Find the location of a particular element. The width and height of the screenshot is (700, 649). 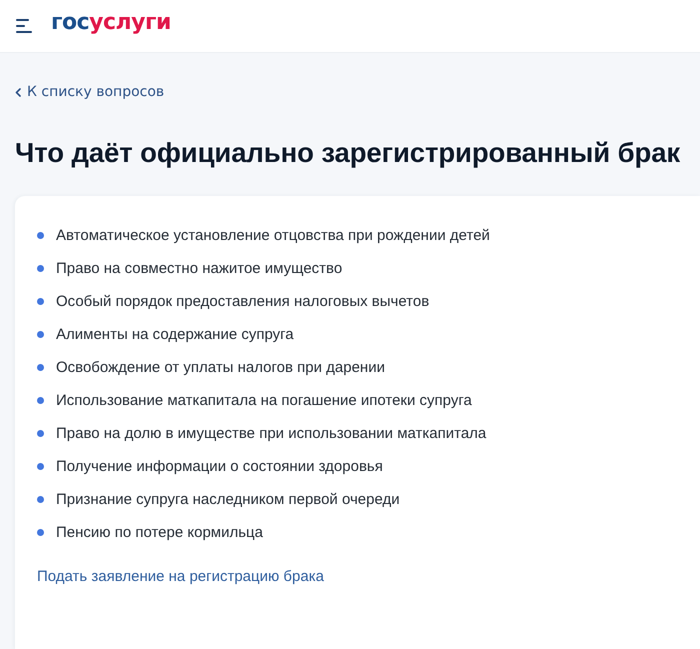

chevron-left-icon is located at coordinates (18, 92).